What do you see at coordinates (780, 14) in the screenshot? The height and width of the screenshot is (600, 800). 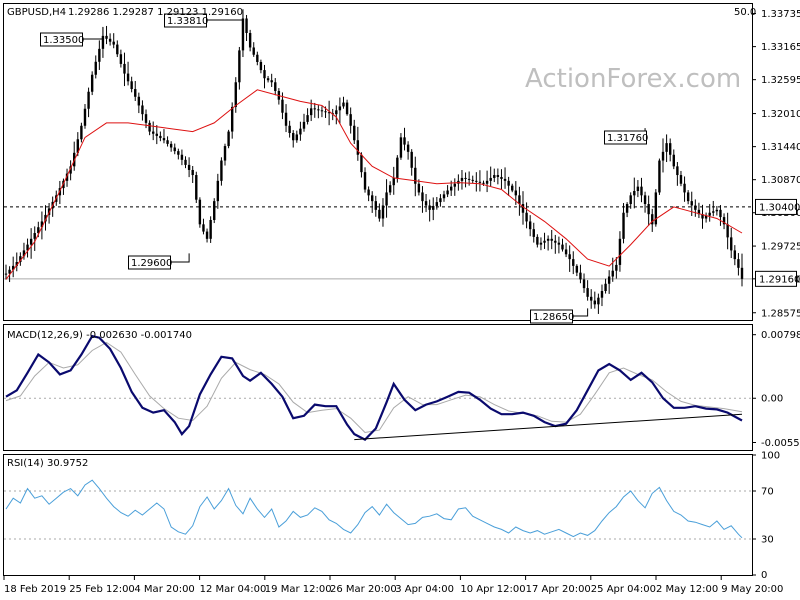 I see `price-tick-label: 1.33735` at bounding box center [780, 14].